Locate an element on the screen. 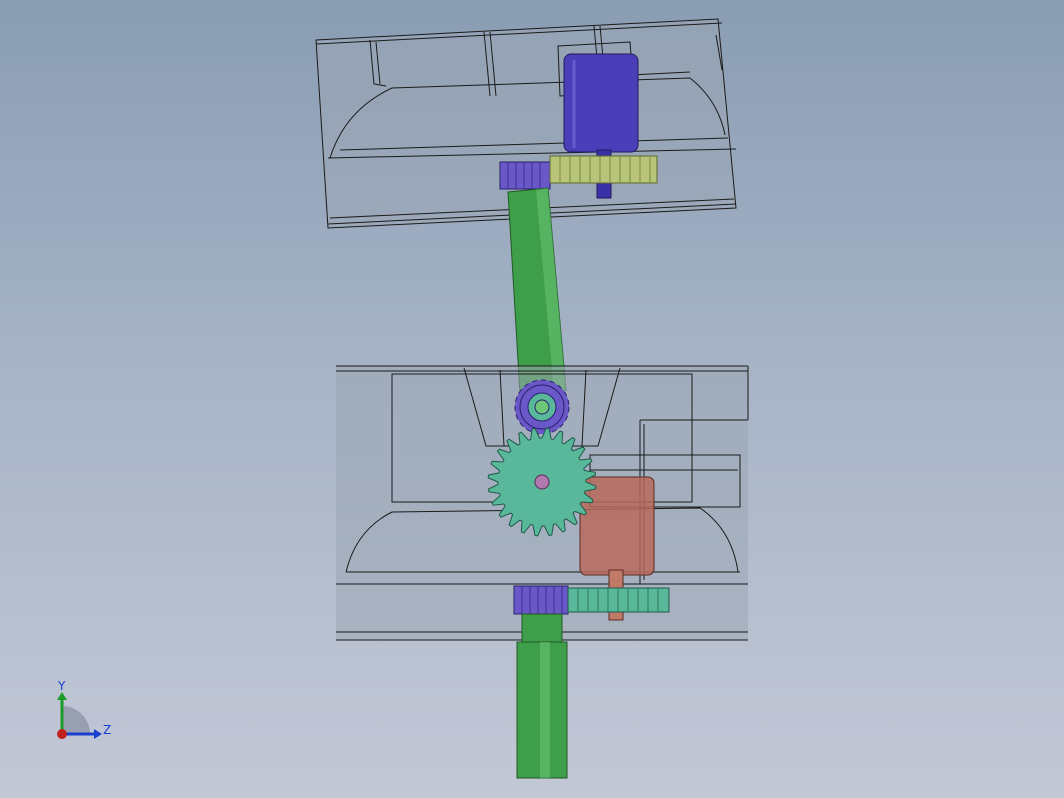  x-axis-dot is located at coordinates (62, 734).